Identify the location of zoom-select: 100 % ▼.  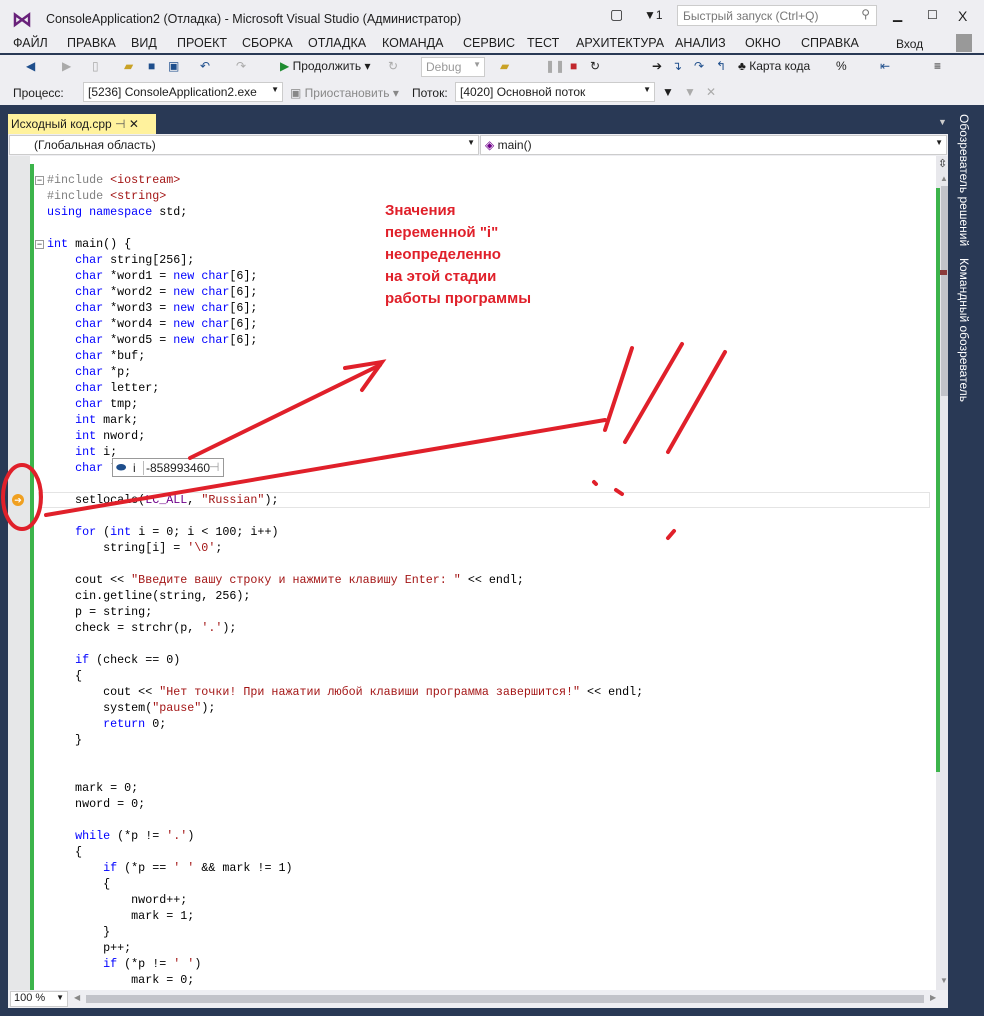
(39, 999).